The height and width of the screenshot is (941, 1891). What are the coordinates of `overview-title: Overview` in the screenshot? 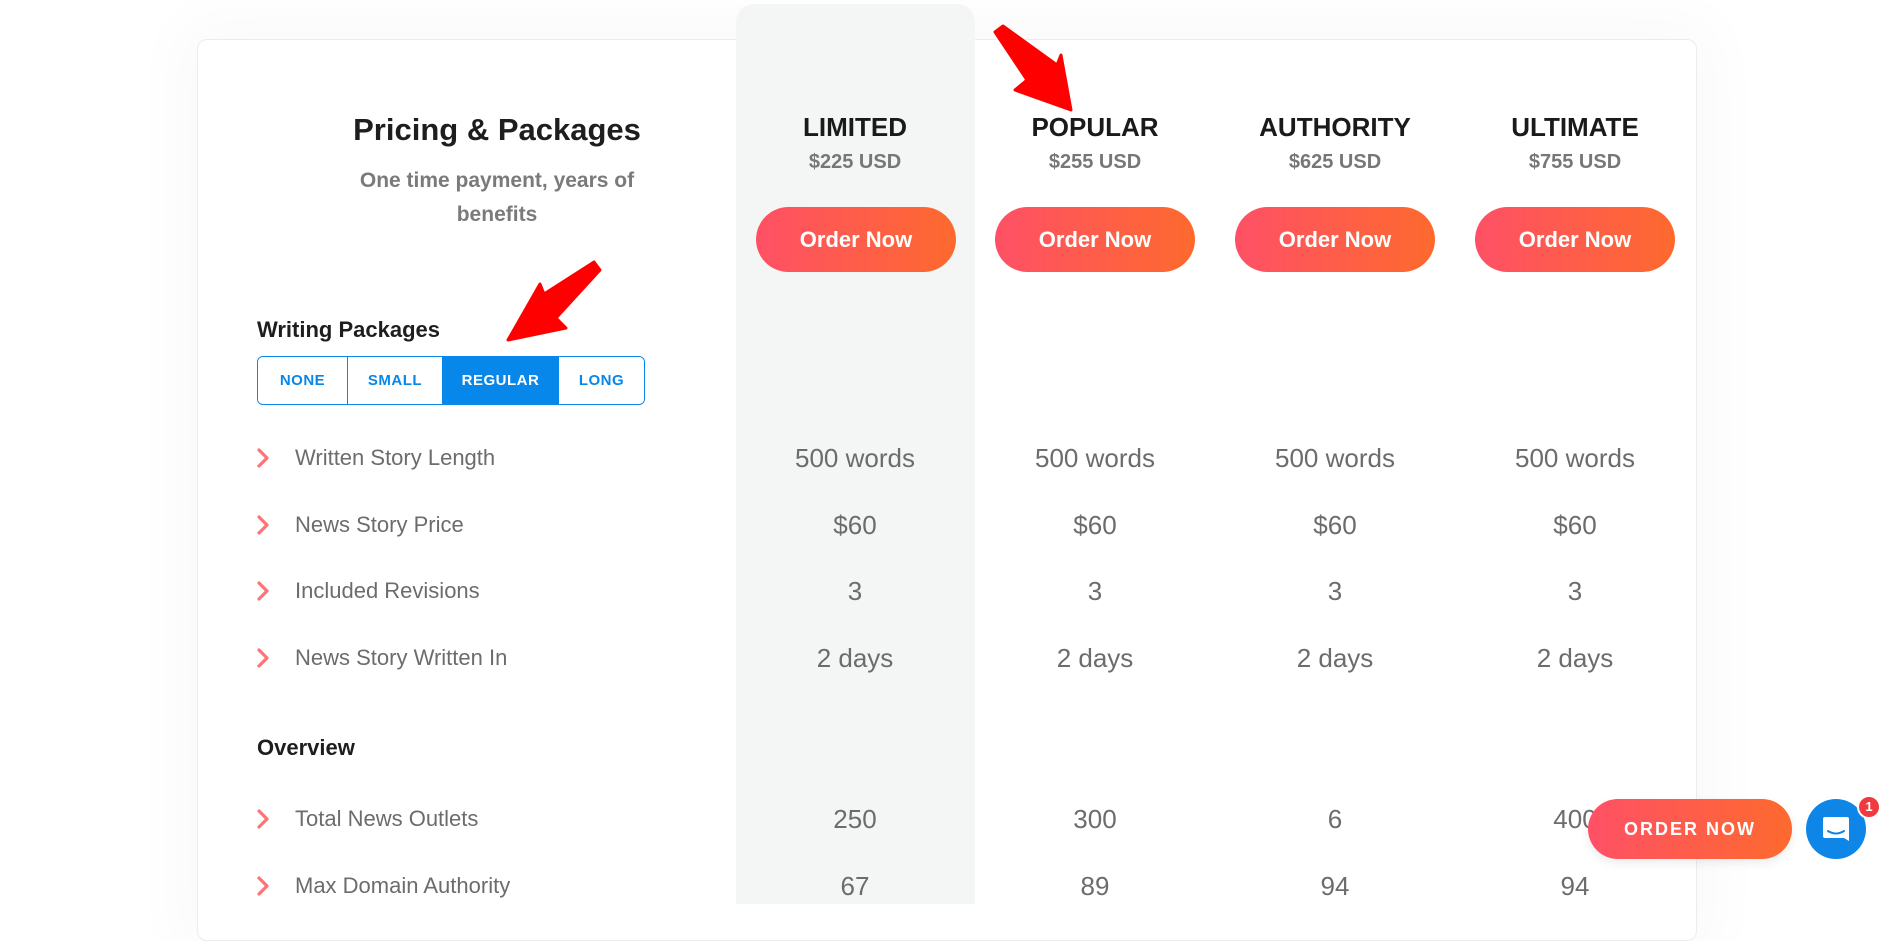 It's located at (306, 747).